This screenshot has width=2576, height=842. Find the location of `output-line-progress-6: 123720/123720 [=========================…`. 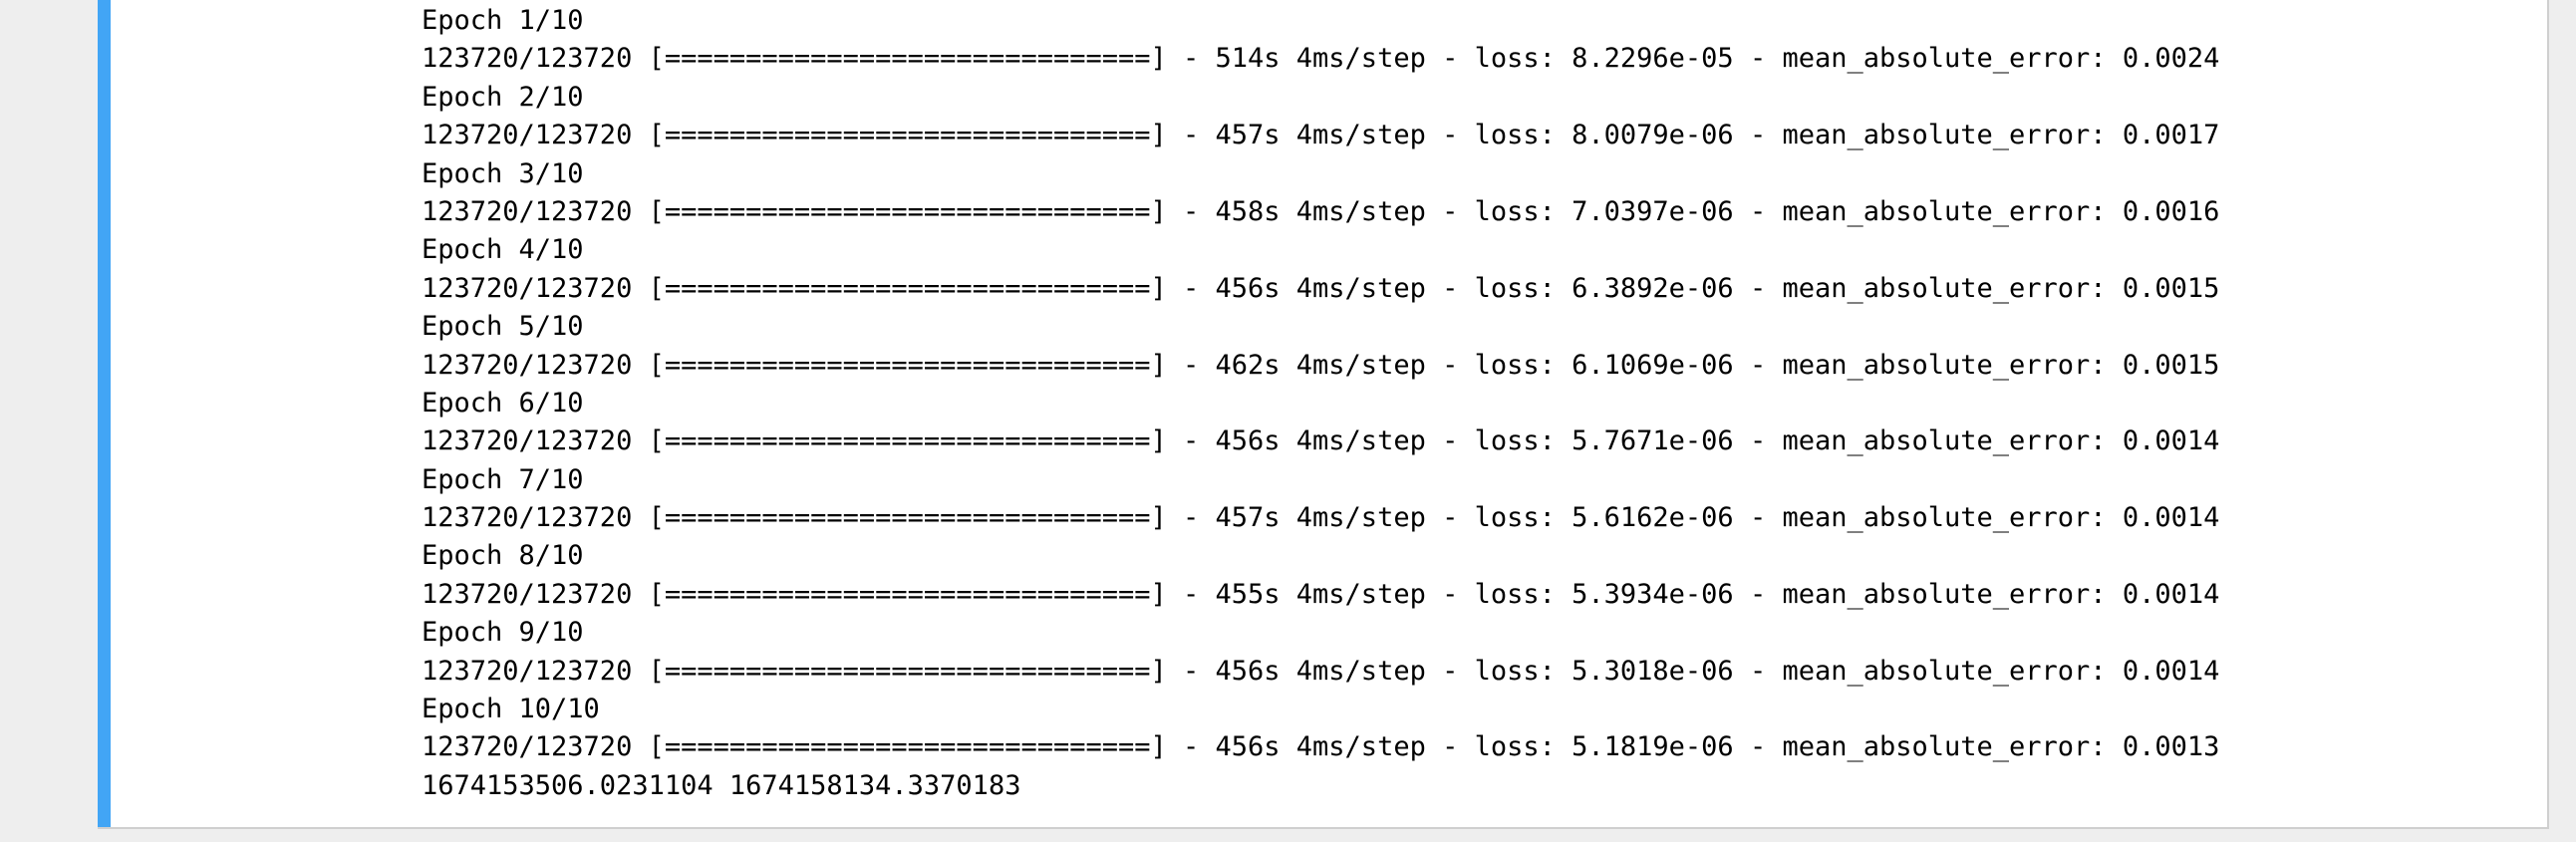

output-line-progress-6: 123720/123720 [=========================… is located at coordinates (1321, 441).